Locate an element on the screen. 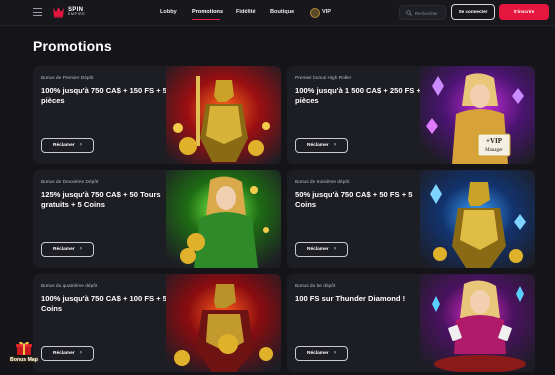 Image resolution: width=555 pixels, height=375 pixels. golden-knight-art is located at coordinates (223, 115).